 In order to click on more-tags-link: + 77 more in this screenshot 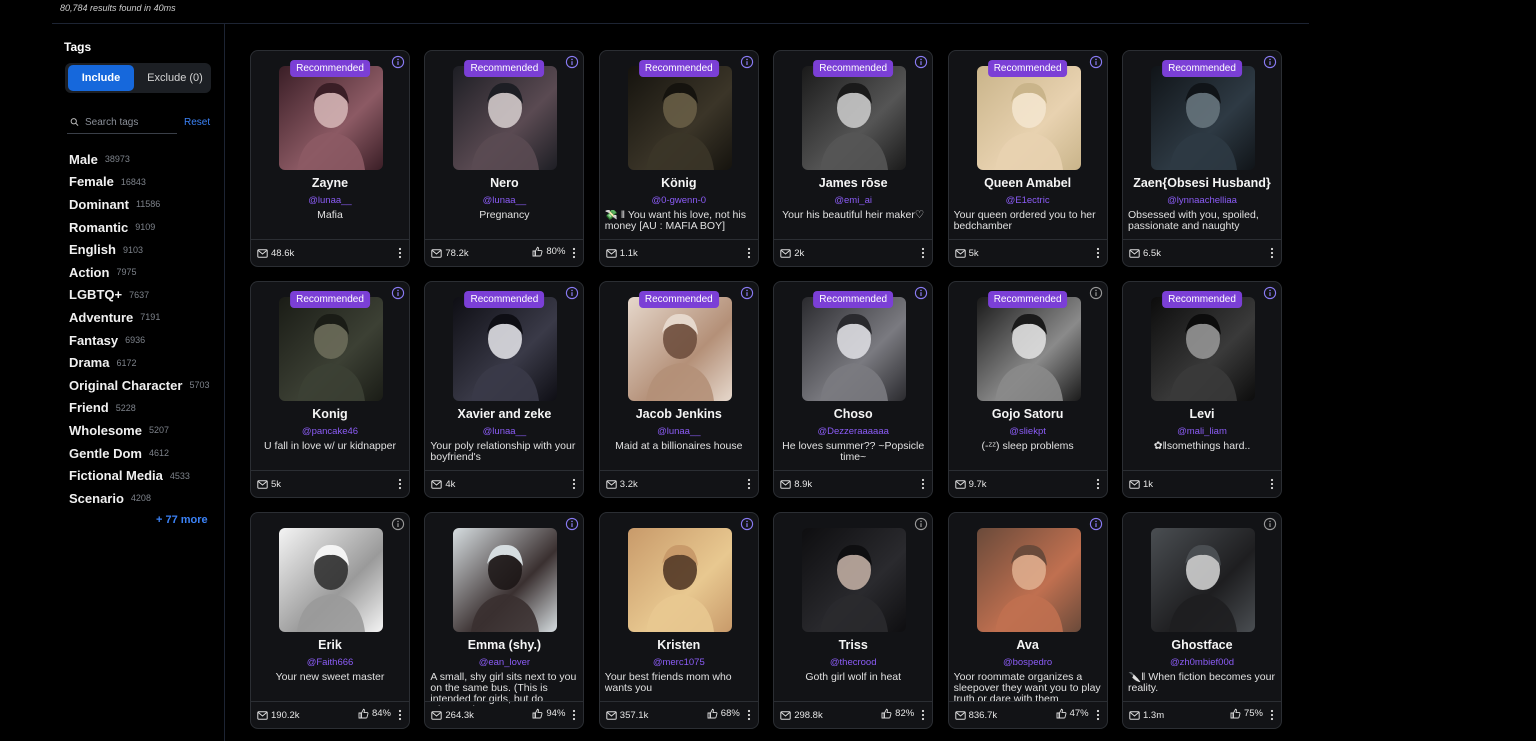, I will do `click(182, 520)`.